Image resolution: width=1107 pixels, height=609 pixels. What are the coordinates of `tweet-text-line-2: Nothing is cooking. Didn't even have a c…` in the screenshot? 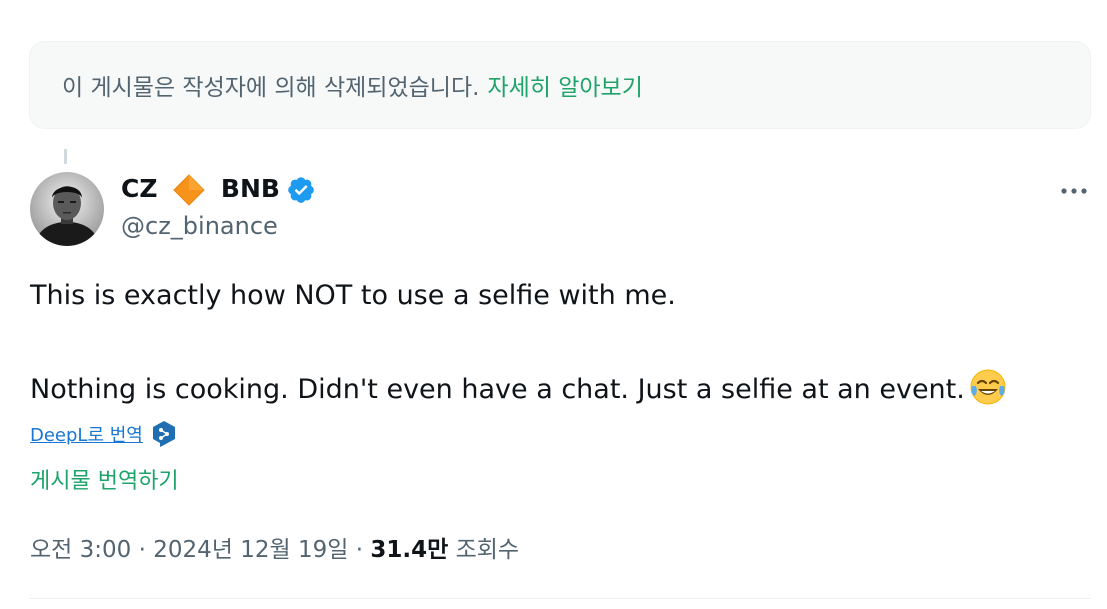 It's located at (497, 389).